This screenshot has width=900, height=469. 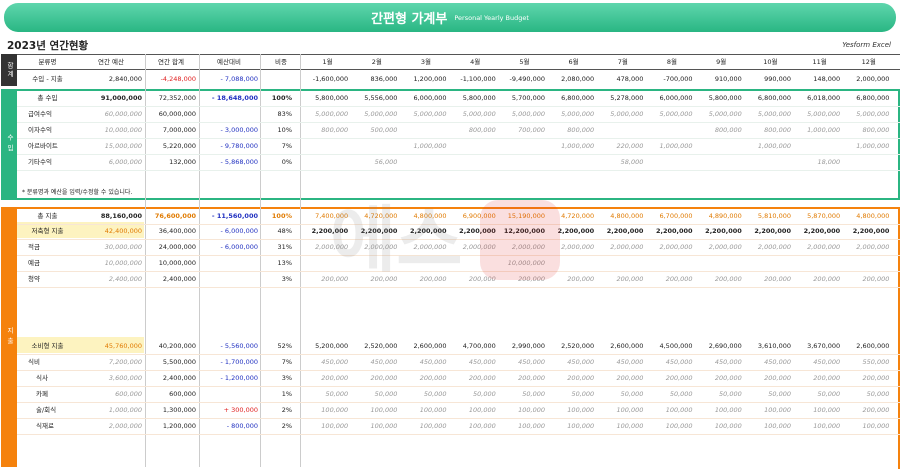 What do you see at coordinates (482, 426) in the screenshot?
I see `row-month-4: 100,000` at bounding box center [482, 426].